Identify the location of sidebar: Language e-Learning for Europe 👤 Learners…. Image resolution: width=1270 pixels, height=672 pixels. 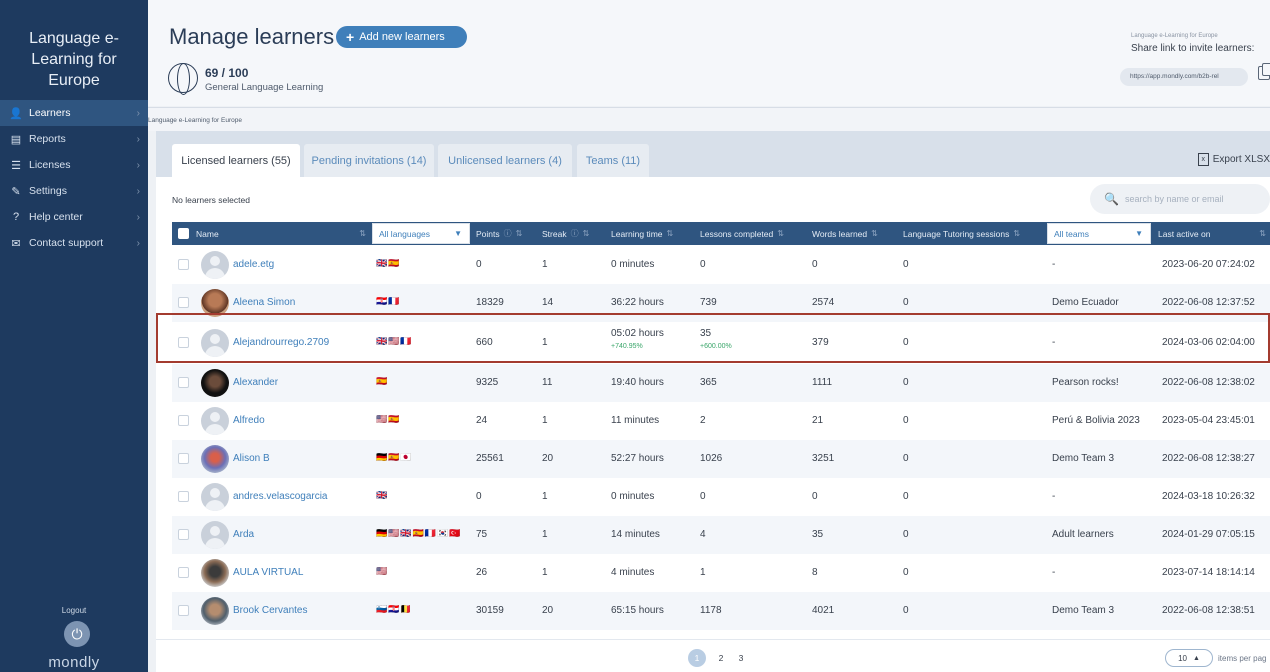
(74, 336).